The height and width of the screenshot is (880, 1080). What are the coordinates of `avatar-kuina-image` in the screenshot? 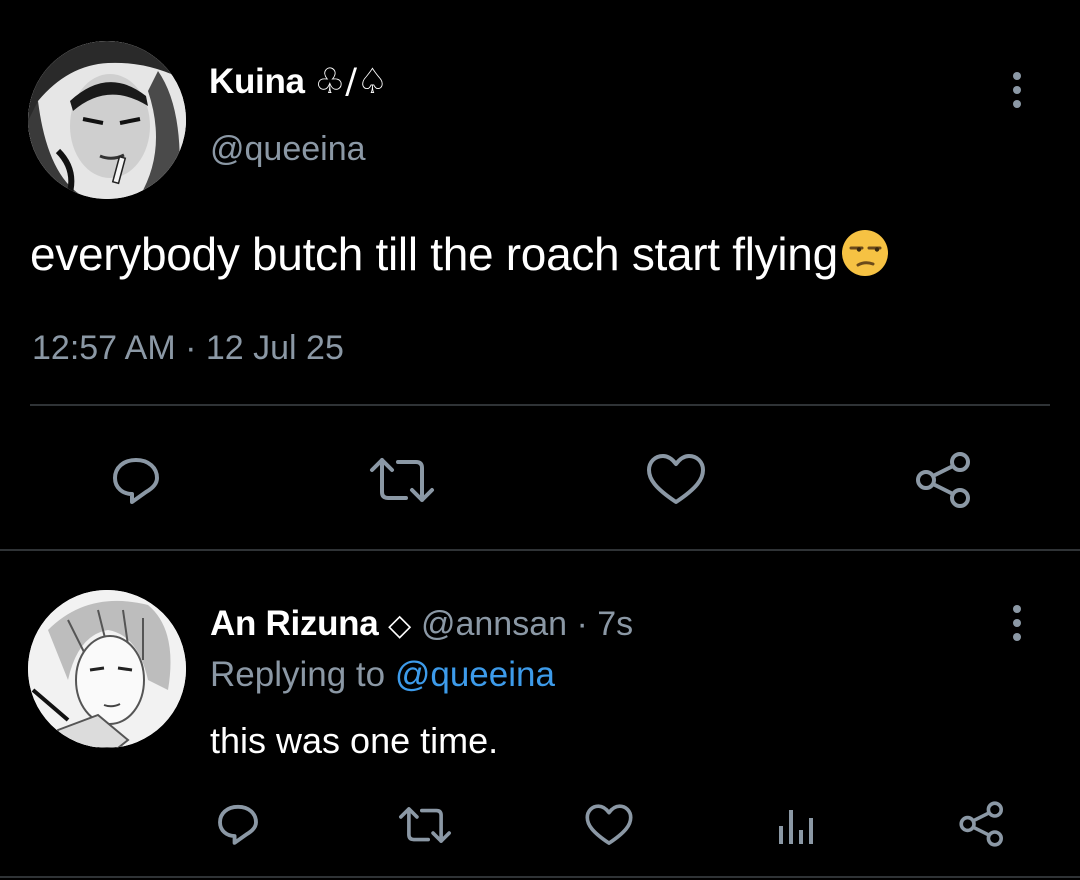 It's located at (107, 120).